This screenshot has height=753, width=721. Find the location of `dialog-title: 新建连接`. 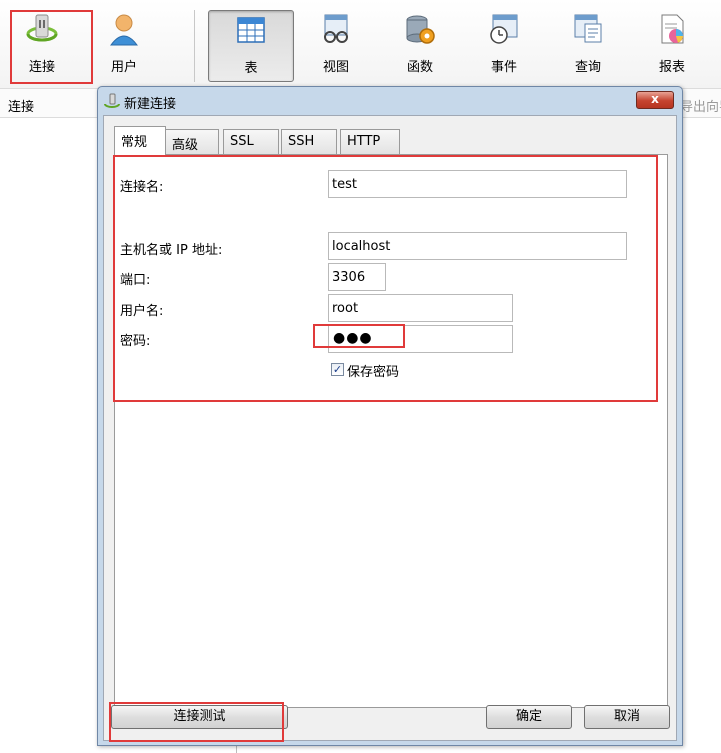

dialog-title: 新建连接 is located at coordinates (150, 104).